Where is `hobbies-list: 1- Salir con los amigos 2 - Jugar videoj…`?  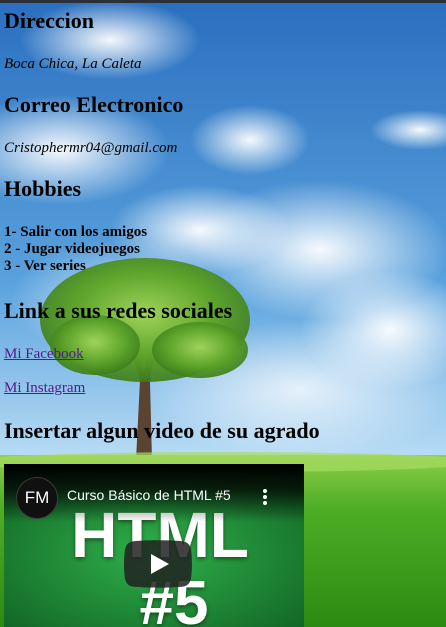 hobbies-list: 1- Salir con los amigos 2 - Jugar videoj… is located at coordinates (75, 249).